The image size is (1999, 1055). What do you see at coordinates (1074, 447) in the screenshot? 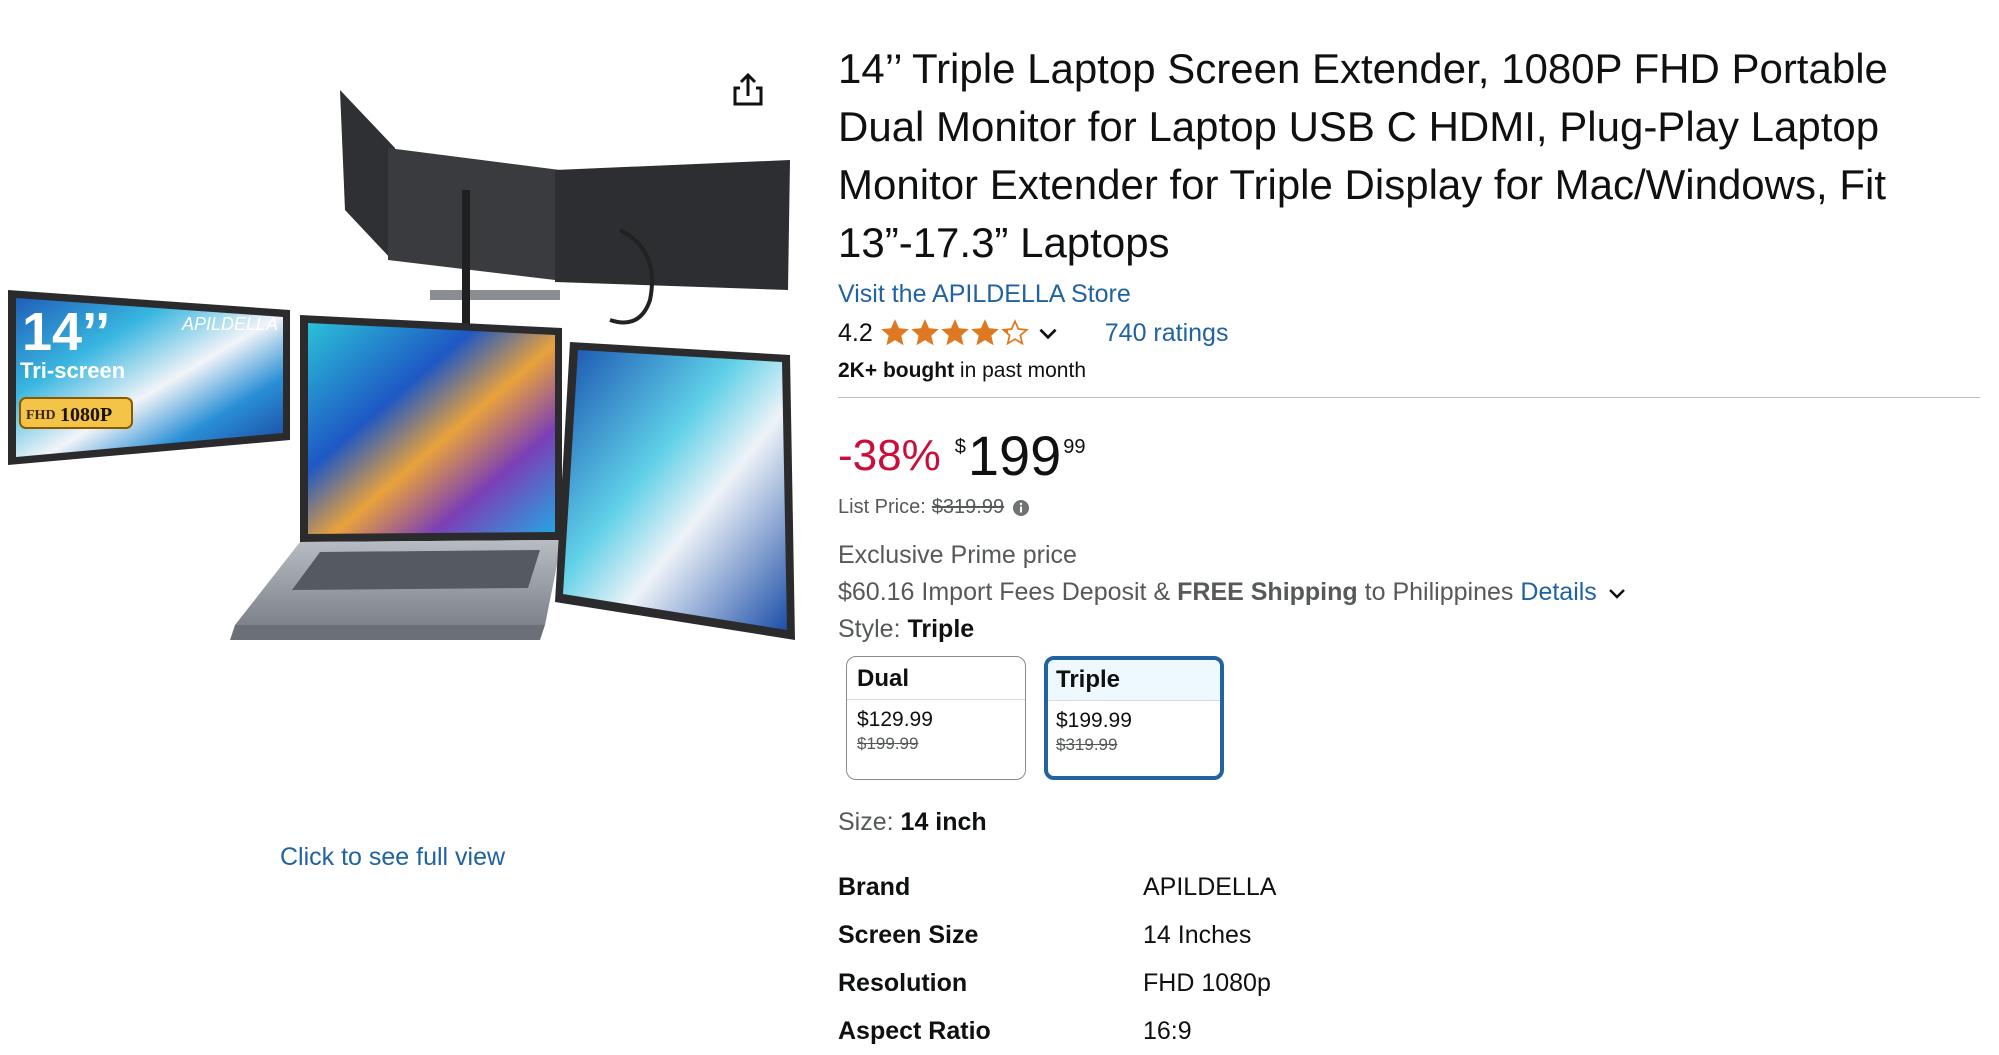
I see `price-fraction: 99` at bounding box center [1074, 447].